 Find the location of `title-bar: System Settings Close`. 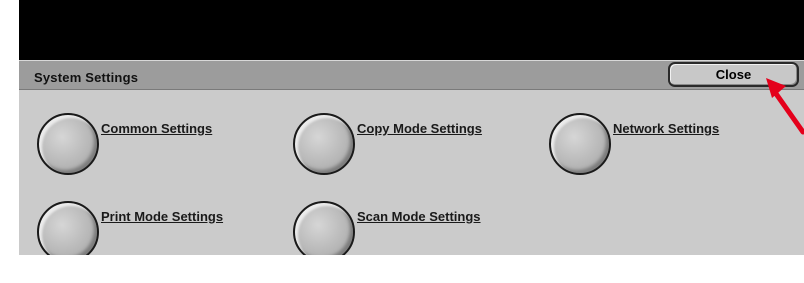

title-bar: System Settings Close is located at coordinates (411, 75).